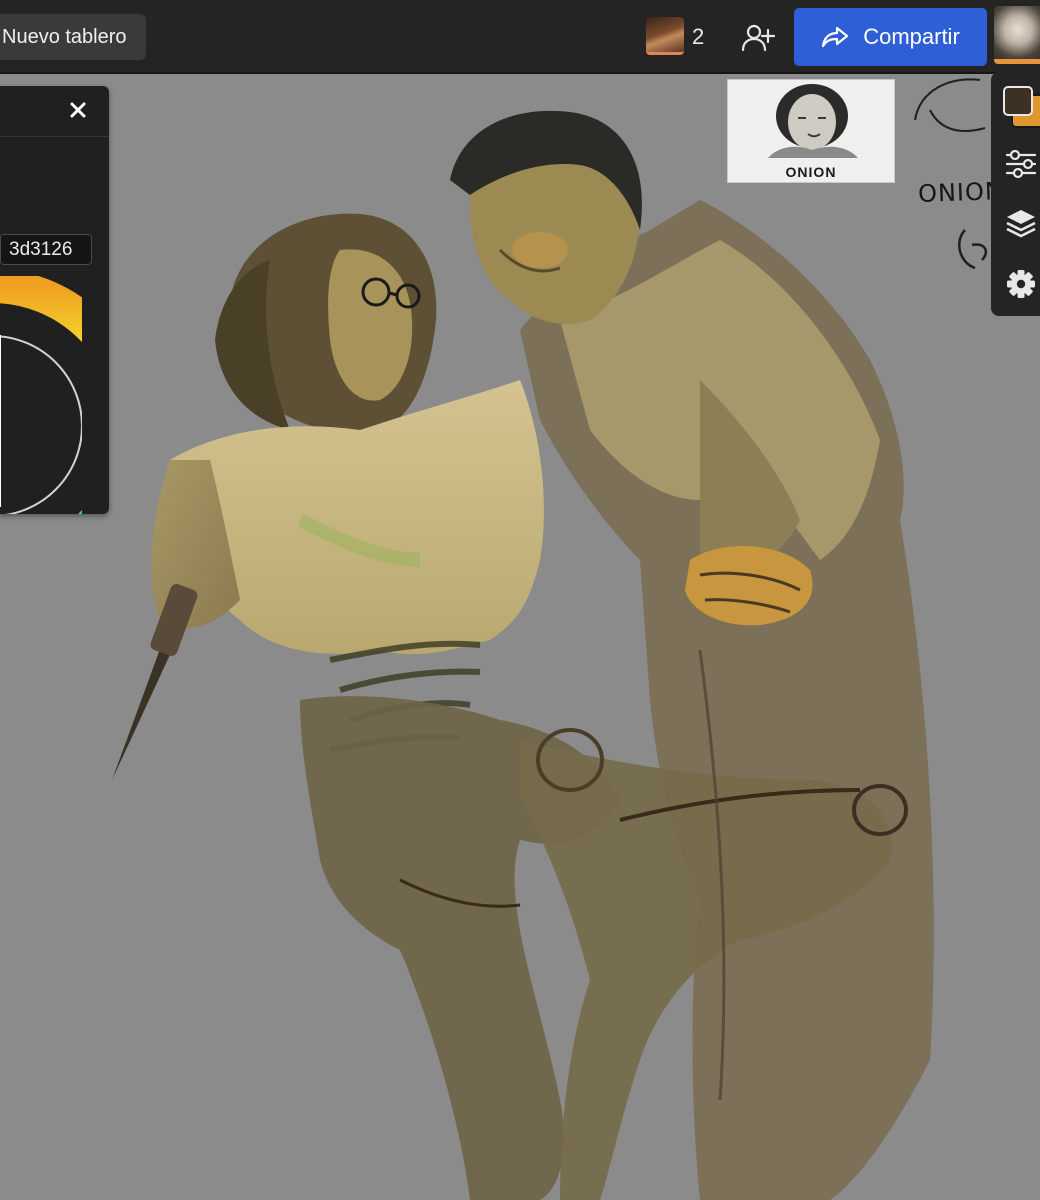 This screenshot has height=1200, width=1040. I want to click on new-board-button: Nuevo tablero, so click(73, 37).